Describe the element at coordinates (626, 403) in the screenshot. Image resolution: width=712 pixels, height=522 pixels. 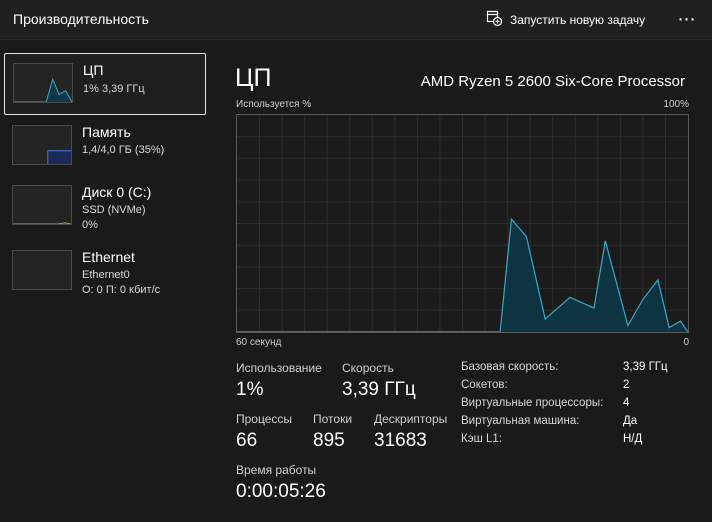
I see `spec-value: 4` at that location.